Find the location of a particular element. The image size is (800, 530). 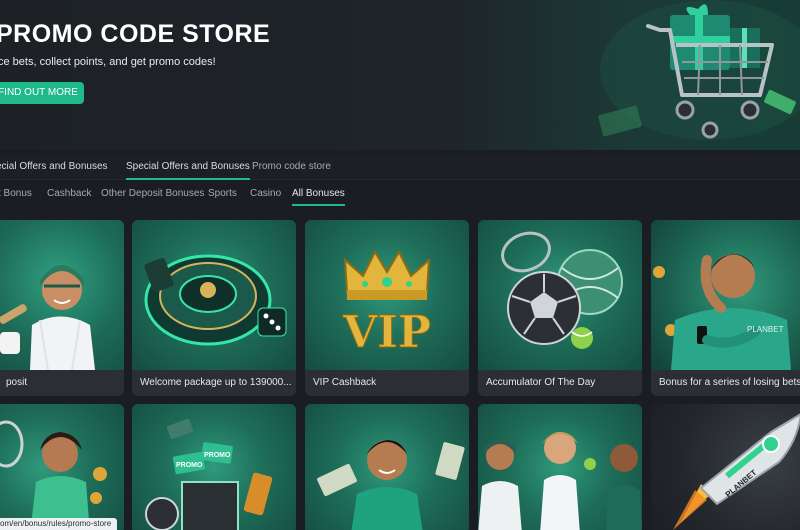

bonus-card-vip-cashback: VIP VIP Cashback is located at coordinates (387, 308).